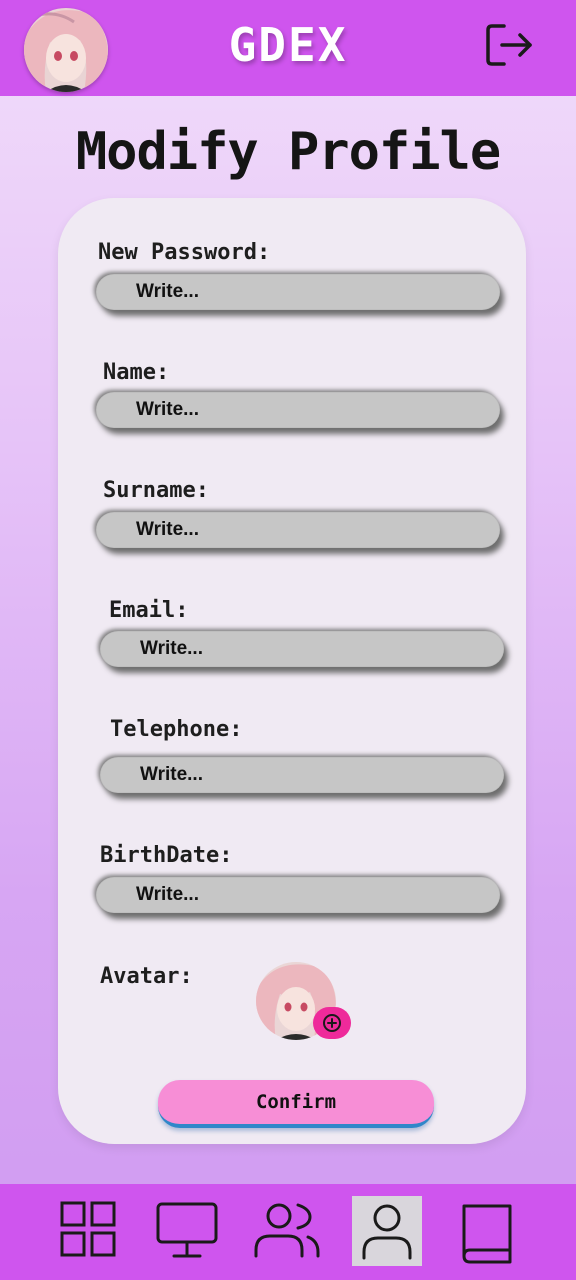 The image size is (576, 1280). Describe the element at coordinates (184, 252) in the screenshot. I see `password-label: New Password:` at that location.